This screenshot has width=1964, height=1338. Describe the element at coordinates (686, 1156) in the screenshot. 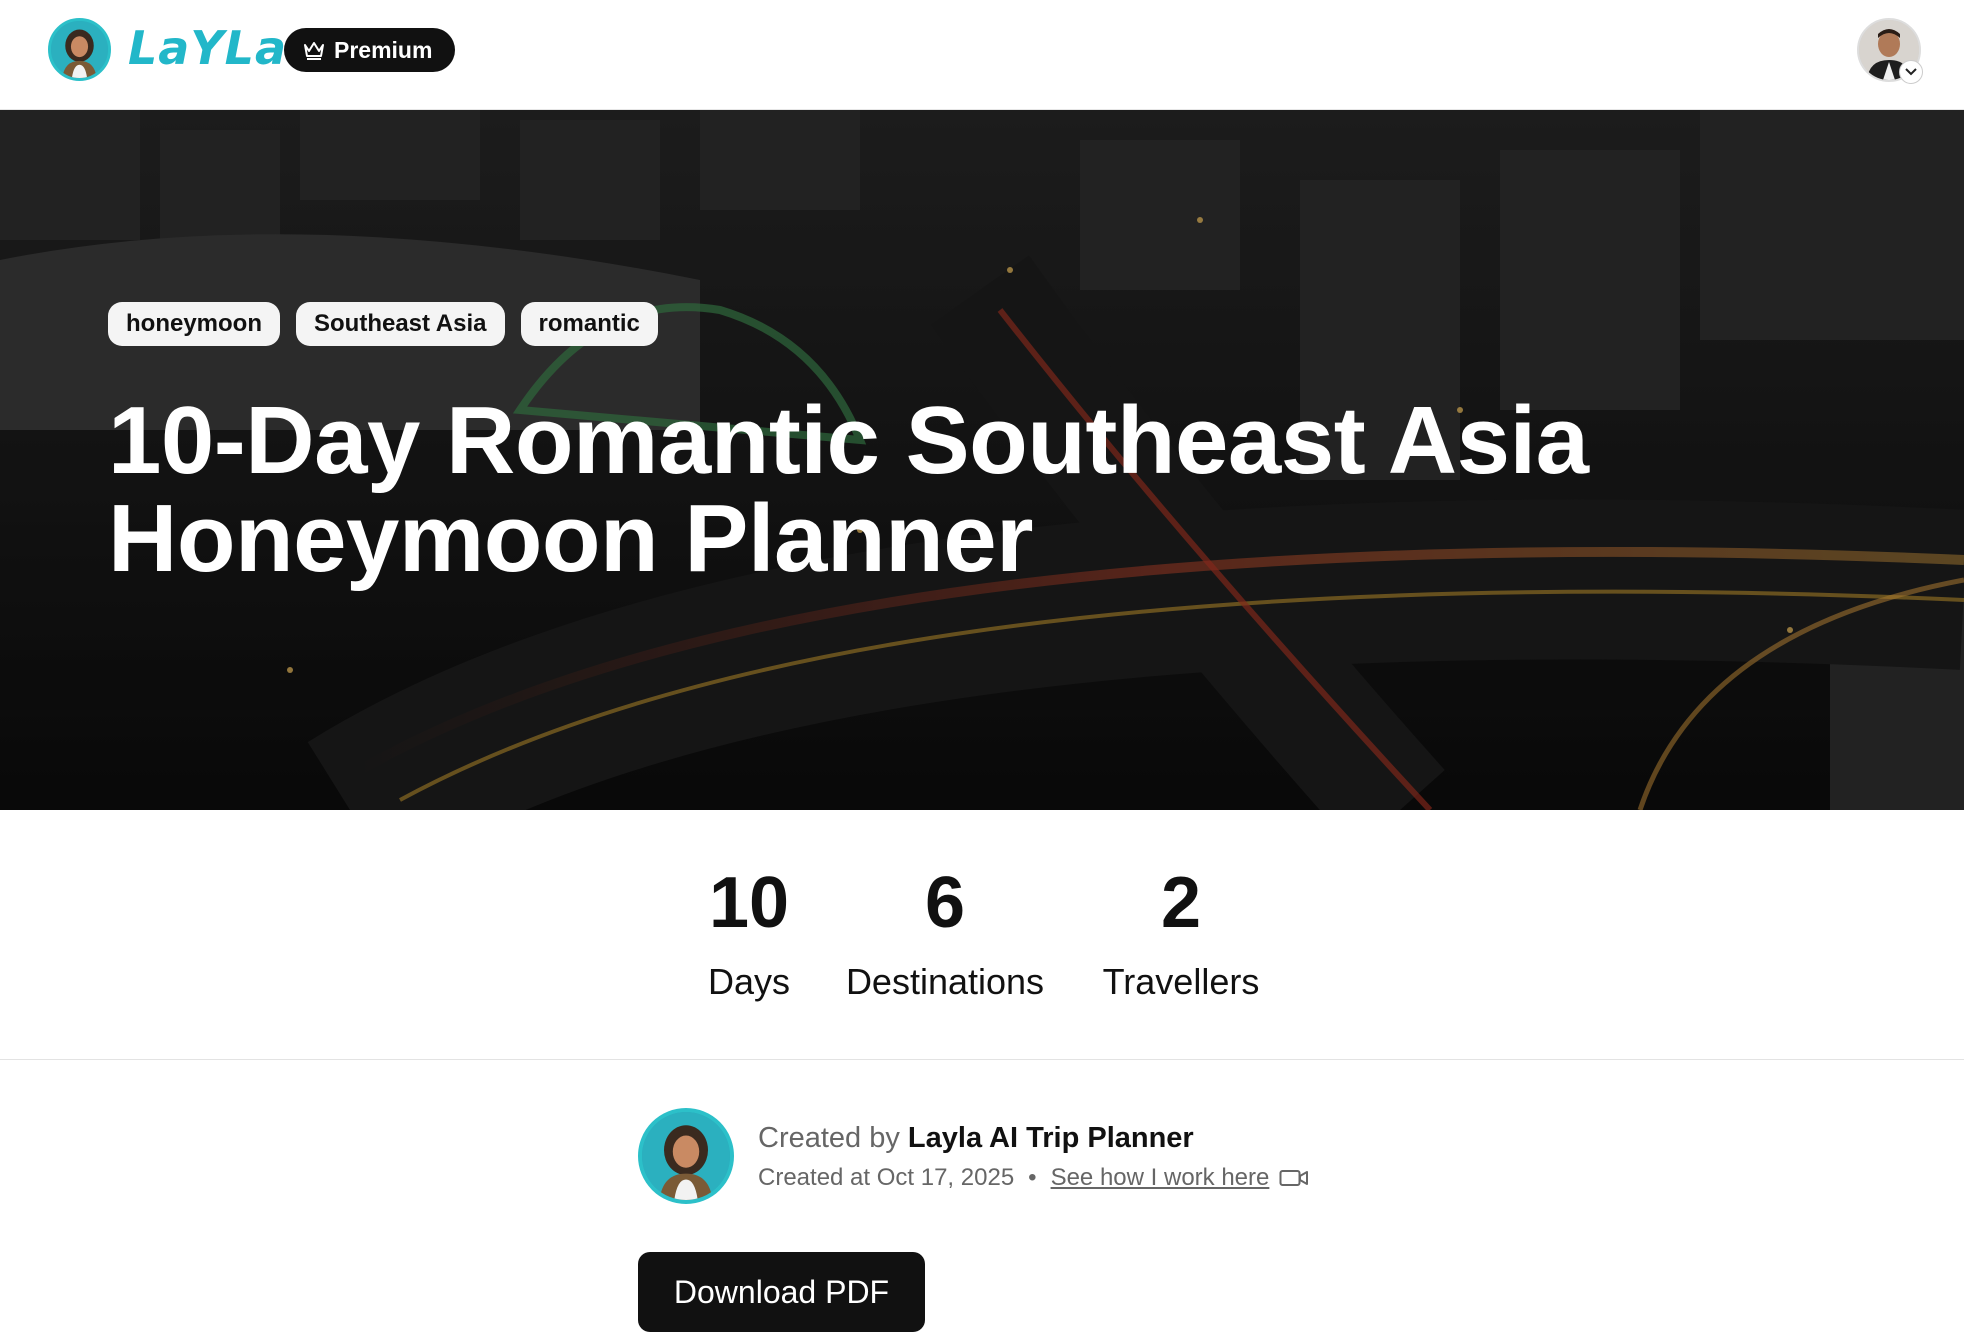

I see `author-avatar` at that location.